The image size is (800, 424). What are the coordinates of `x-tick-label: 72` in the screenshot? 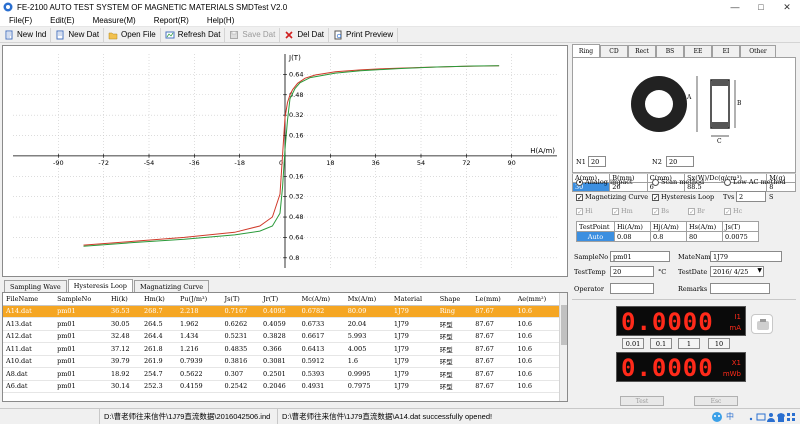 It's located at (466, 163).